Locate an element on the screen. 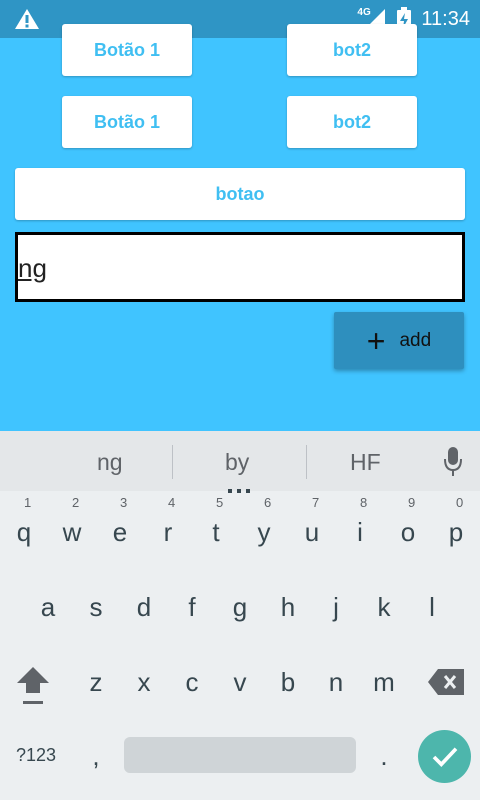 The width and height of the screenshot is (480, 800). checkmark-icon is located at coordinates (444, 756).